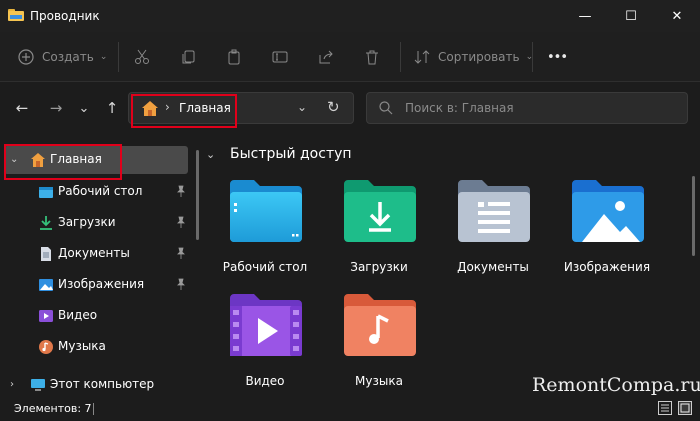  What do you see at coordinates (494, 211) in the screenshot?
I see `documents-folder-icon` at bounding box center [494, 211].